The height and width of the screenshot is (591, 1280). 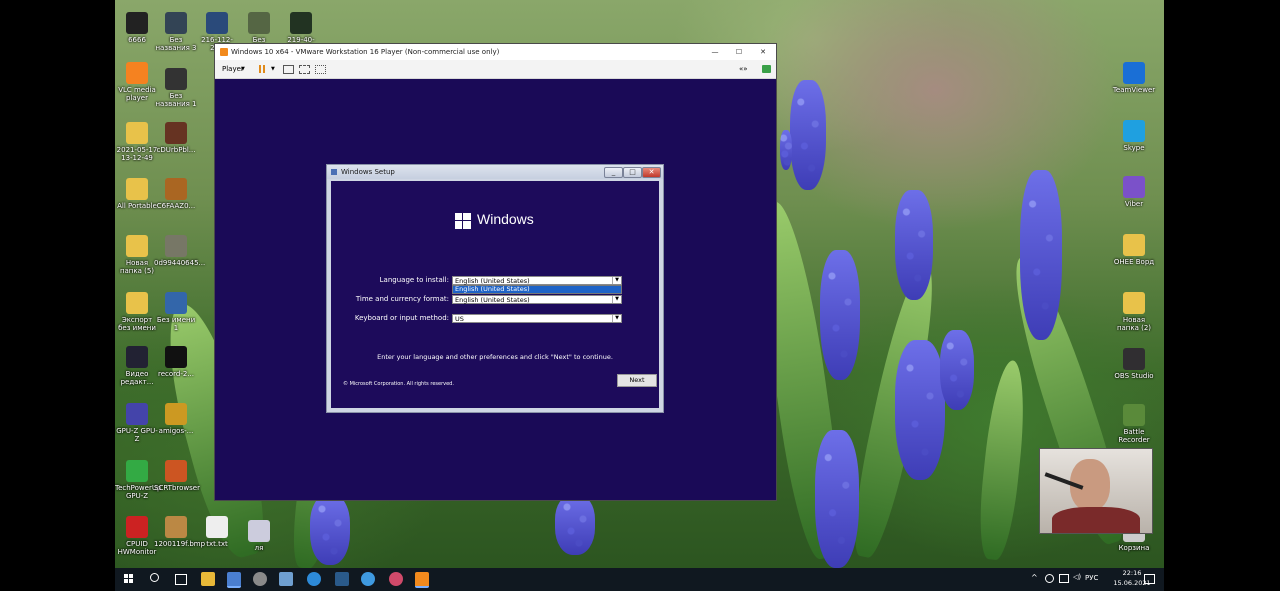 I want to click on chevron-up-icon: ^, so click(x=1034, y=577).